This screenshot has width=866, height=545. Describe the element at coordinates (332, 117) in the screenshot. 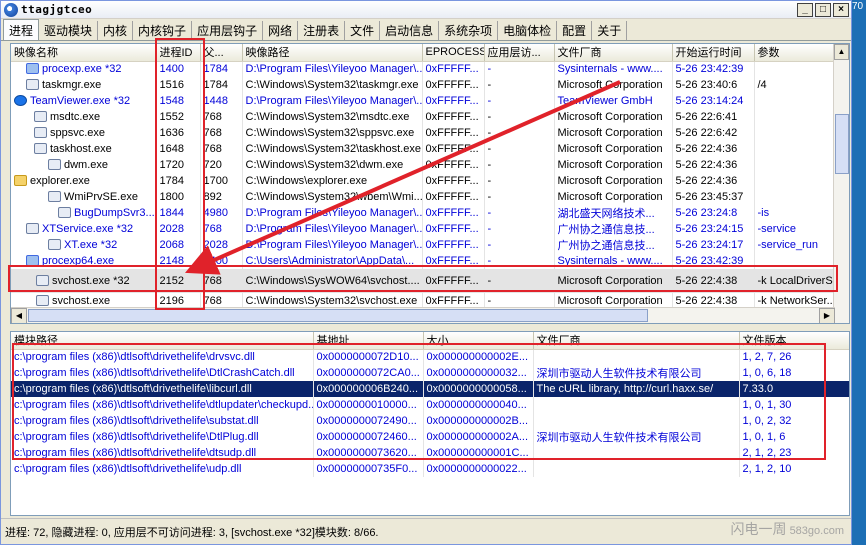

I see `process-cell-path: C:\Windows\System32\msdtc.exe` at that location.